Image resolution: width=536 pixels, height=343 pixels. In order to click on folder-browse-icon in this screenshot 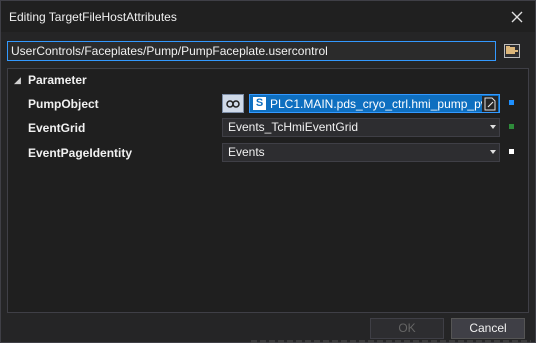, I will do `click(512, 51)`.